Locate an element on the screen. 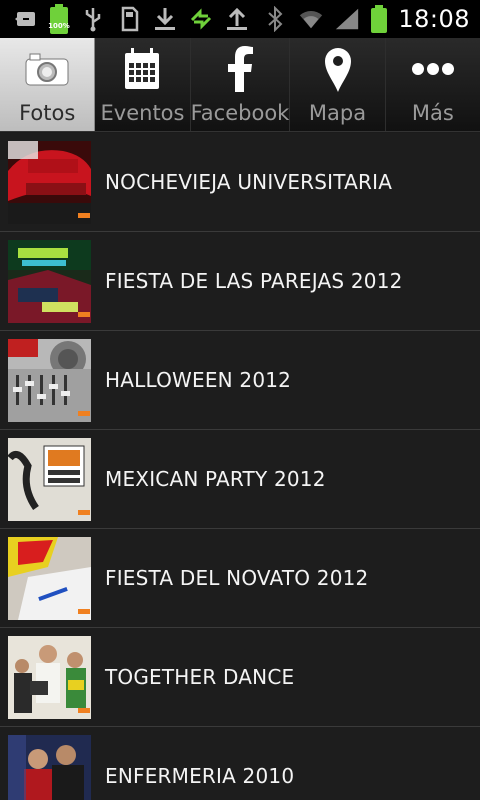  tab-fotos: Fotos is located at coordinates (48, 84).